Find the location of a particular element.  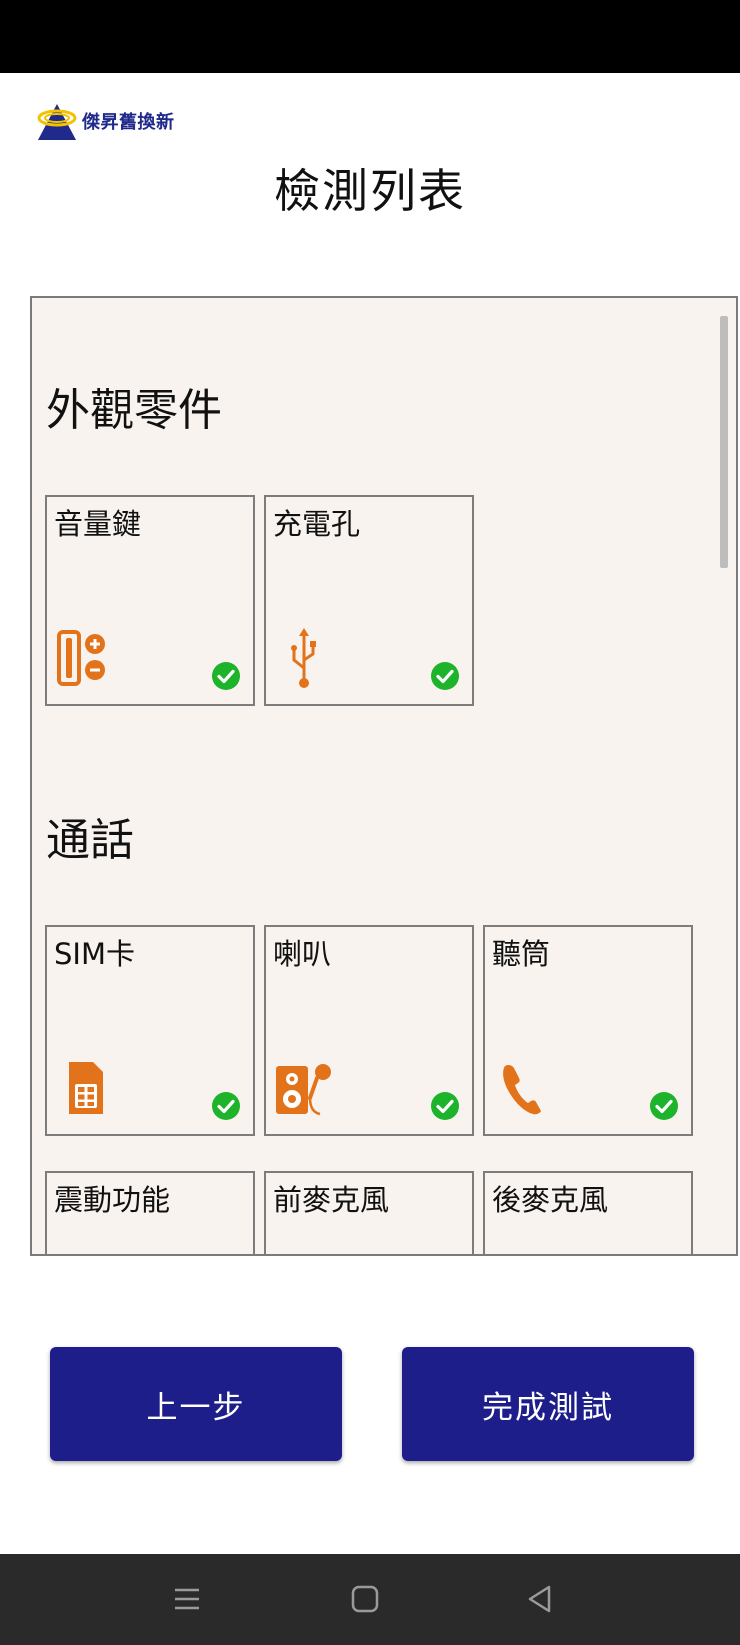

test-tile-volume-keys: 音量鍵 is located at coordinates (150, 600).